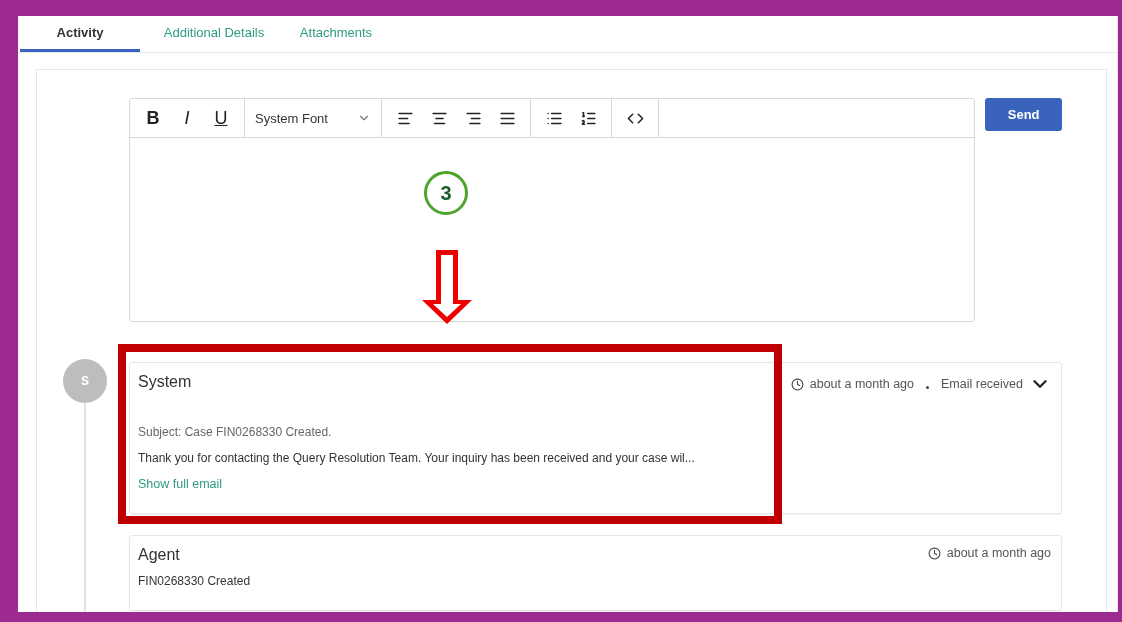  I want to click on activity-author: System, so click(165, 382).